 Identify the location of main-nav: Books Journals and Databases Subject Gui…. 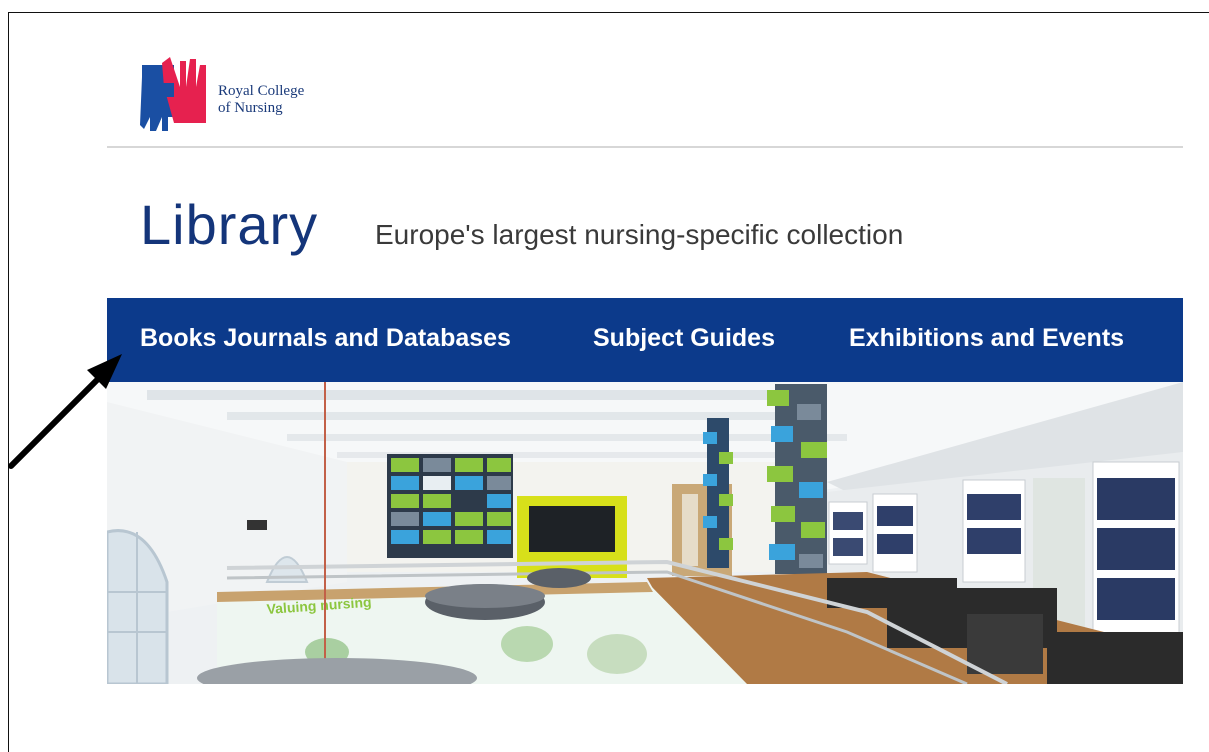
(645, 340).